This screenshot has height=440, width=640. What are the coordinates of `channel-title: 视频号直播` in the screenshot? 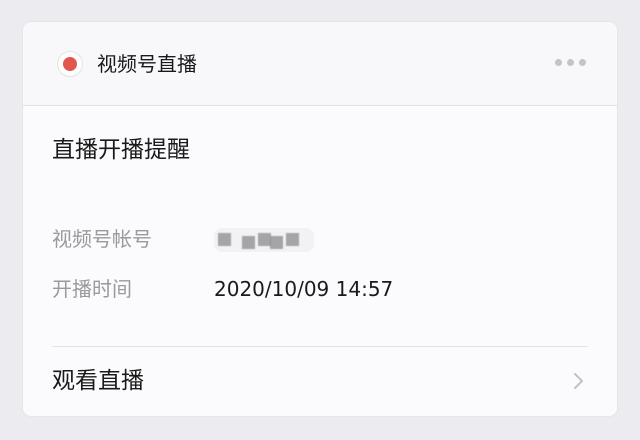 It's located at (147, 64).